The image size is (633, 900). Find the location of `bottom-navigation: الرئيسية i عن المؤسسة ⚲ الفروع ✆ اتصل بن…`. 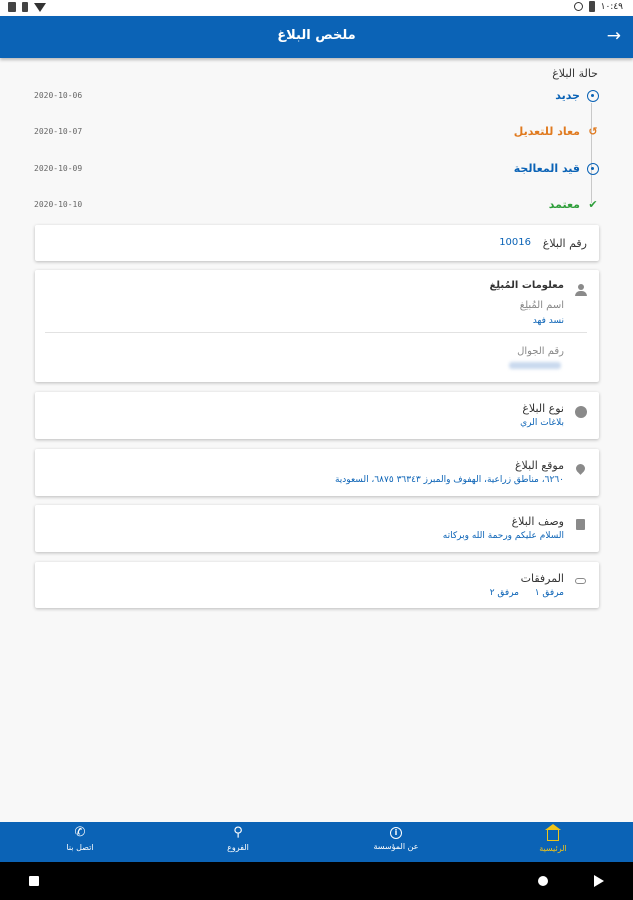

bottom-navigation: الرئيسية i عن المؤسسة ⚲ الفروع ✆ اتصل بن… is located at coordinates (316, 842).